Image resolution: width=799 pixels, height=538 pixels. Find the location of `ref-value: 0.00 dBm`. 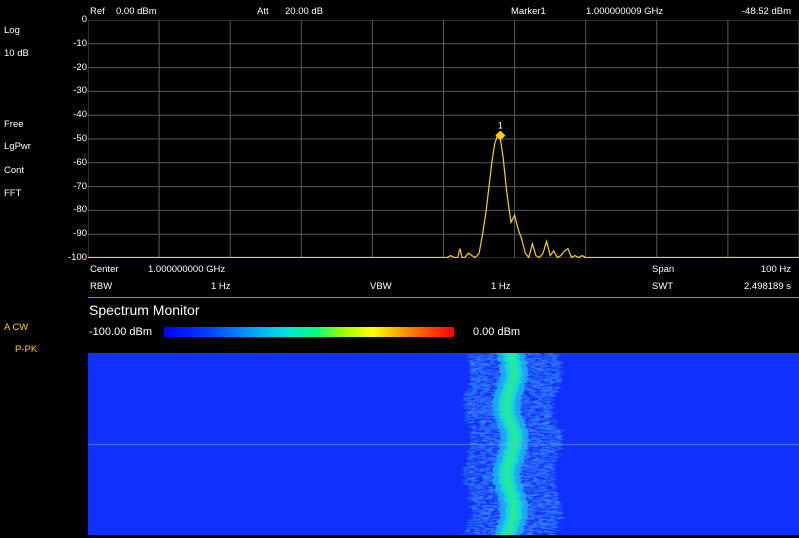

ref-value: 0.00 dBm is located at coordinates (136, 11).